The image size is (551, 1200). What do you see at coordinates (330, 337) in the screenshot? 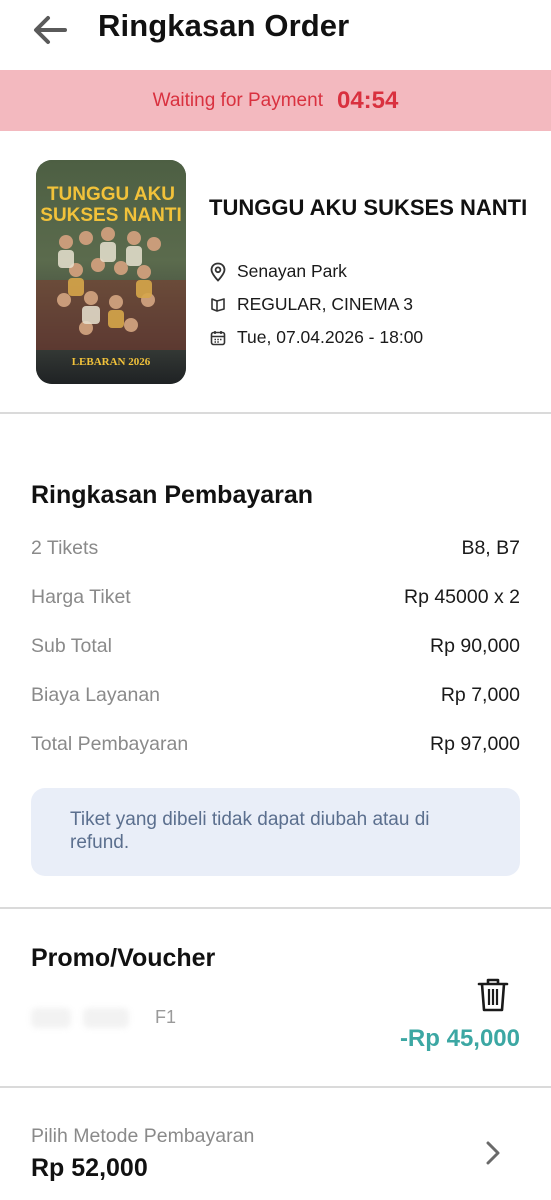
I see `showtime: Tue, 07.04.2026 - 18:00` at bounding box center [330, 337].